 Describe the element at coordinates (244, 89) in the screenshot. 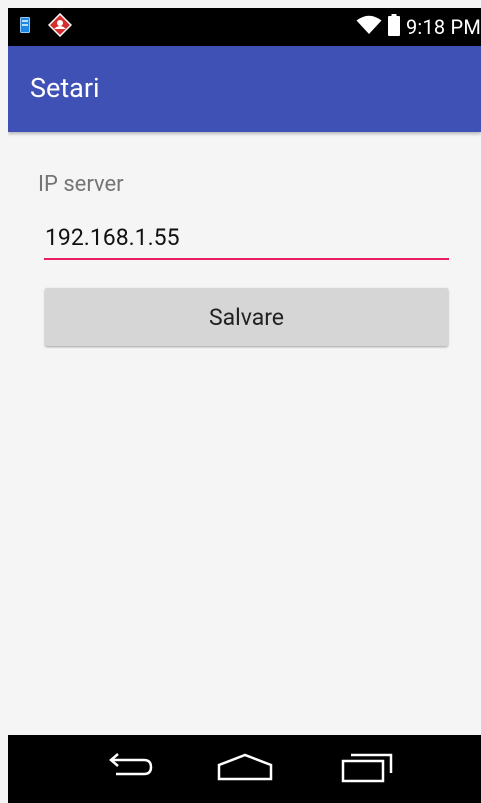

I see `app-bar: Setari` at that location.